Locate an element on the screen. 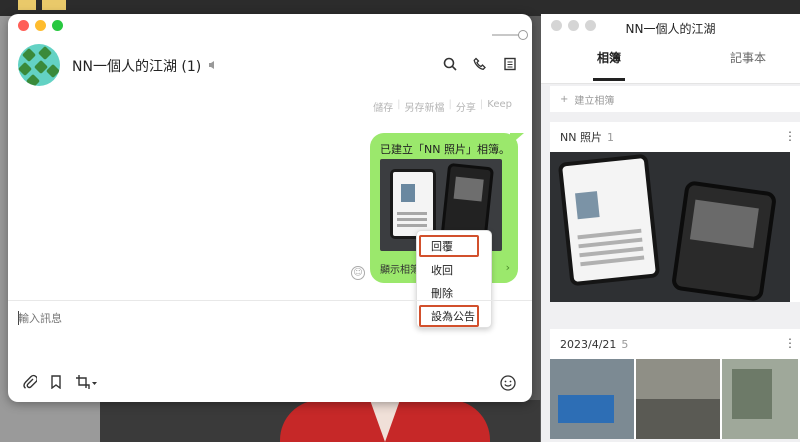  view-album-link: 顯示相簿 is located at coordinates (400, 268).